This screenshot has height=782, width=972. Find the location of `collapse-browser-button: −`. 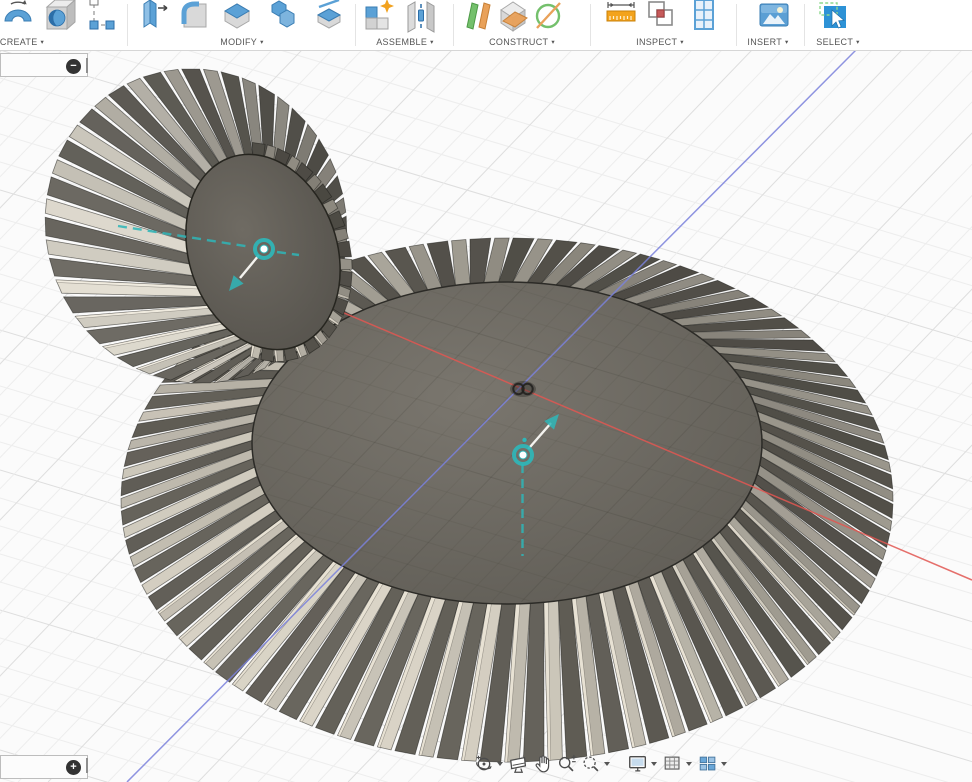

collapse-browser-button: − is located at coordinates (73, 66).